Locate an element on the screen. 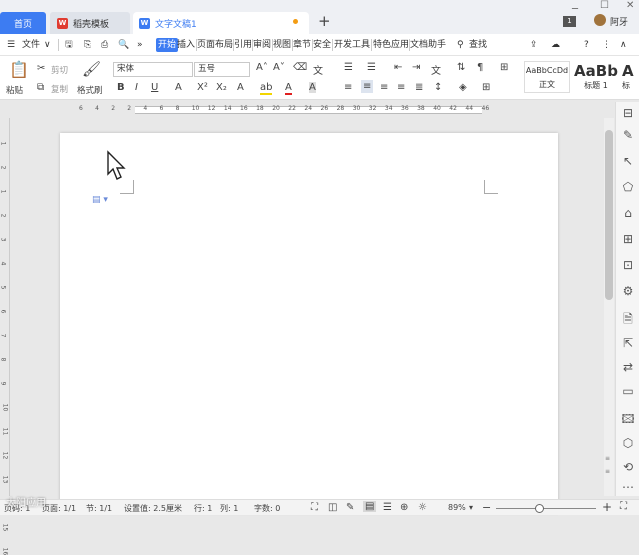 This screenshot has height=555, width=639. history-icon: ⟲ is located at coordinates (628, 467).